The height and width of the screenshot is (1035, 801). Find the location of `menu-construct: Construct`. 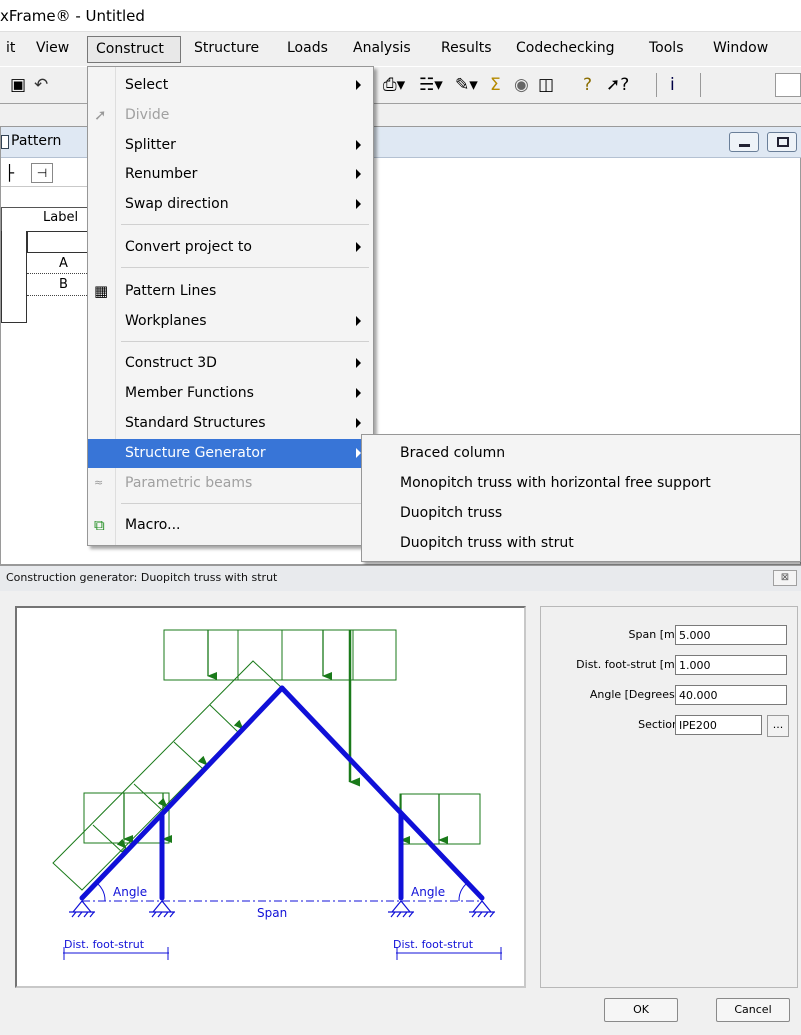

menu-construct: Construct is located at coordinates (134, 49).